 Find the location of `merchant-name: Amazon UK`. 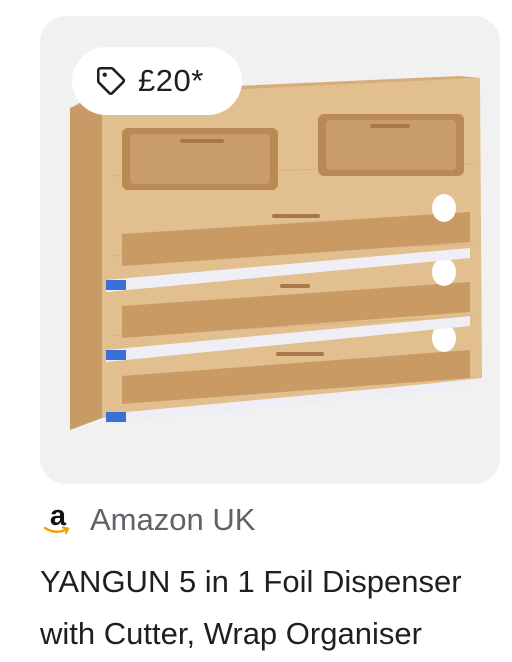

merchant-name: Amazon UK is located at coordinates (173, 519).